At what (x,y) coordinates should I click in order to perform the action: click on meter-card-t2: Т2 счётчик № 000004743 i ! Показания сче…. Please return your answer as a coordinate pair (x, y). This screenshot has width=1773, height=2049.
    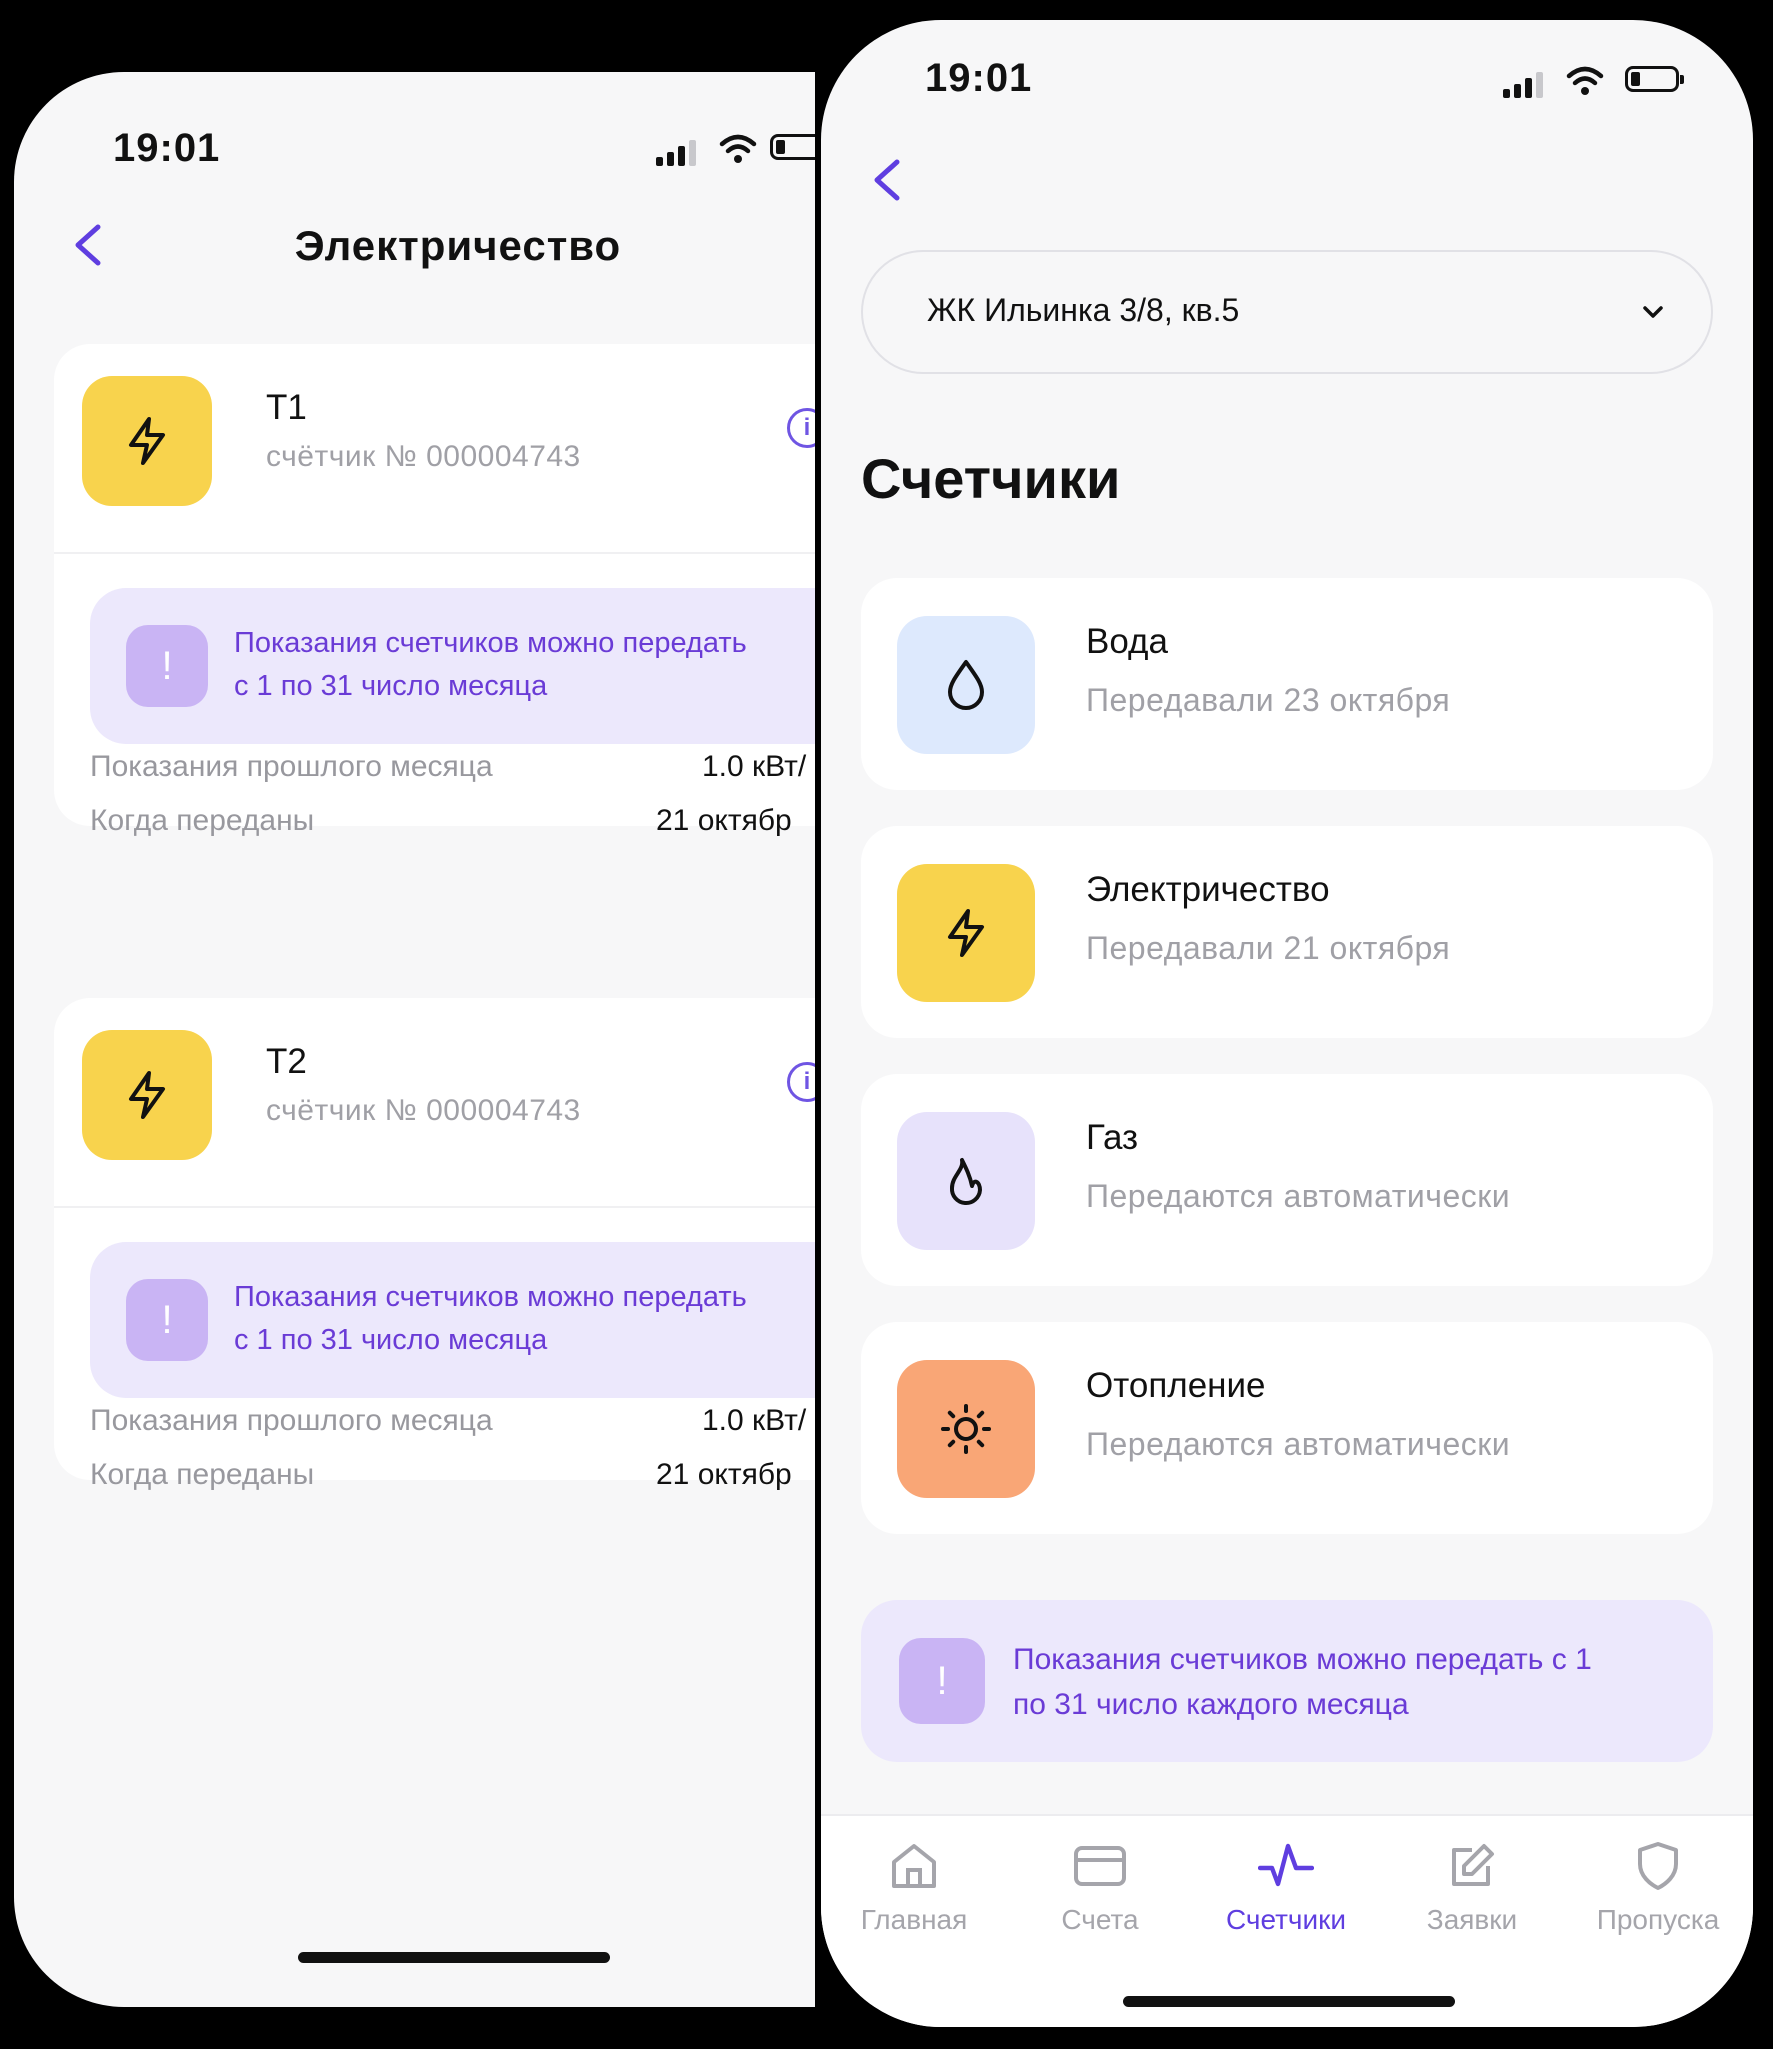
    Looking at the image, I should click on (434, 1239).